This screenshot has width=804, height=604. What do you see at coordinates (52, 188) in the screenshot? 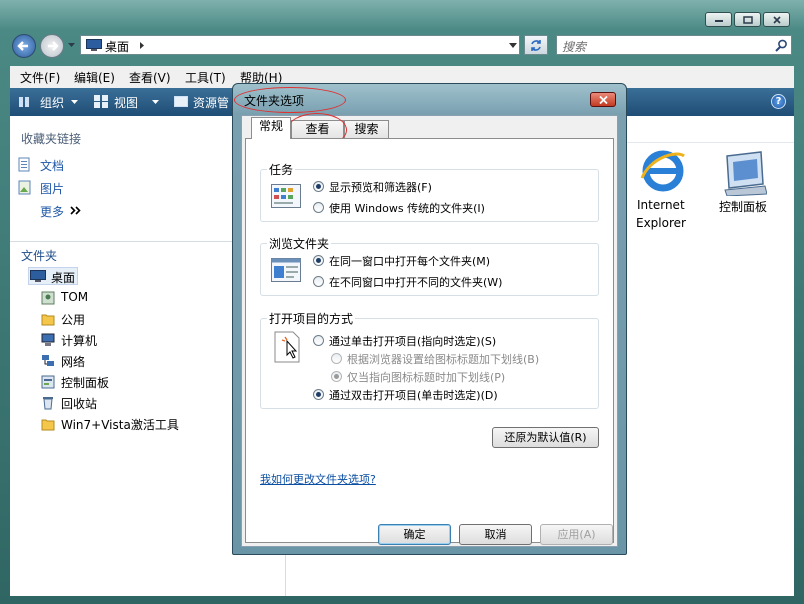
I see `favorites-link-pictures: 图片` at bounding box center [52, 188].